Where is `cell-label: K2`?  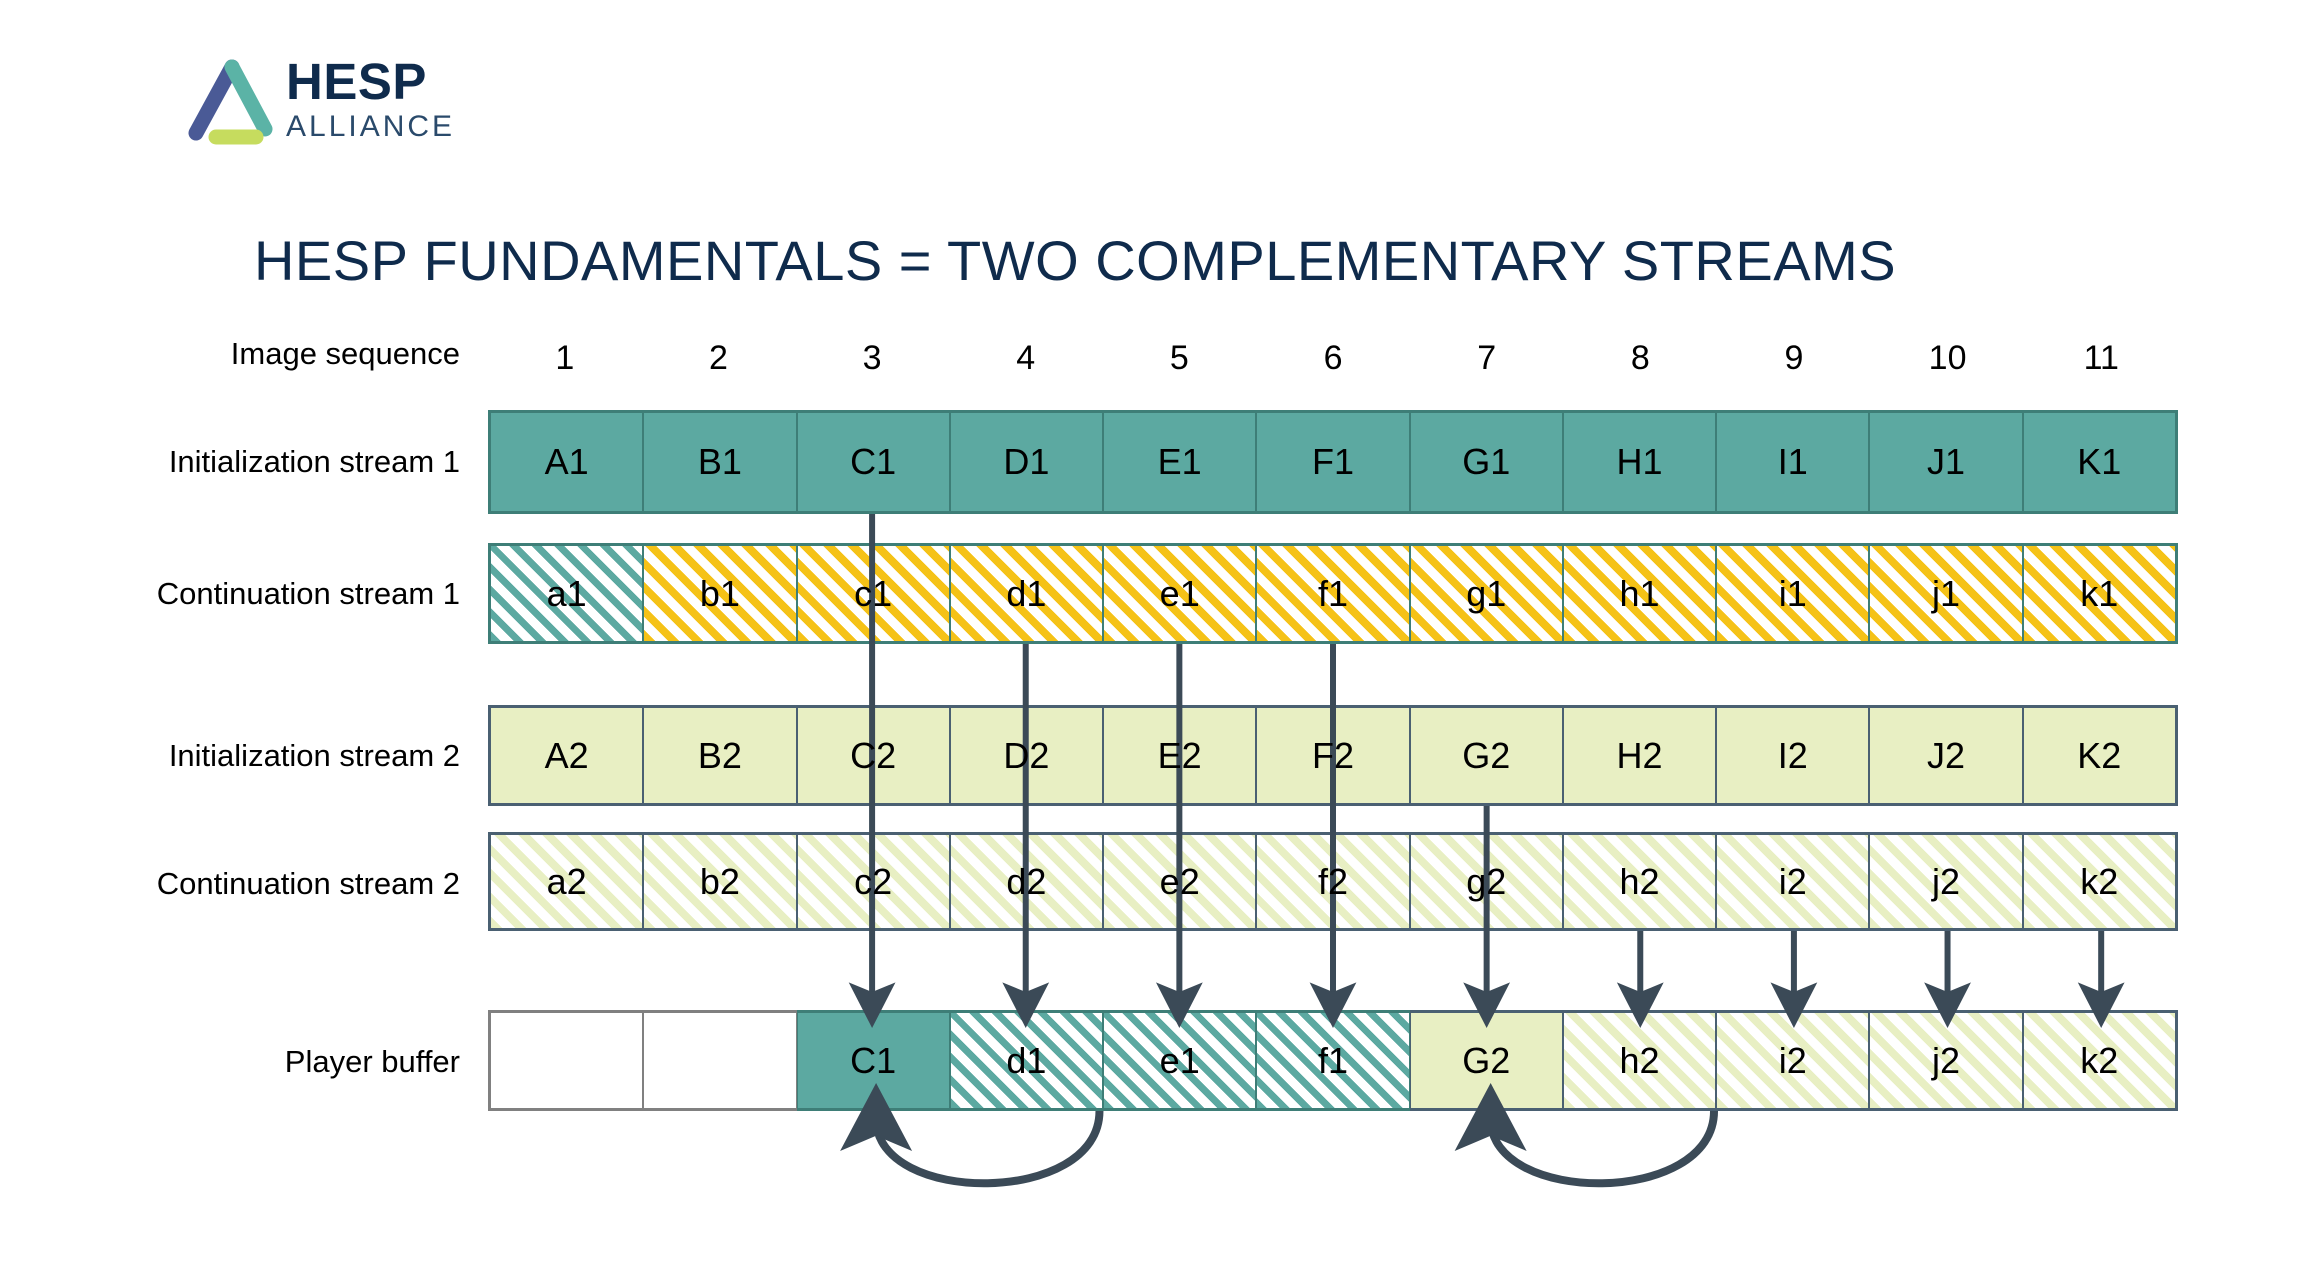 cell-label: K2 is located at coordinates (2099, 755).